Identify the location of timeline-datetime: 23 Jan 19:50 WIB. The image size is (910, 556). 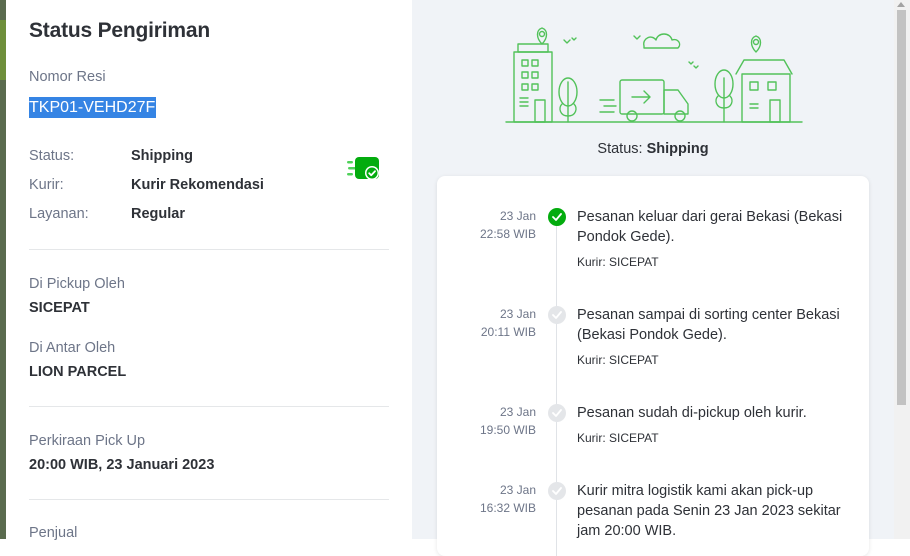
(508, 421).